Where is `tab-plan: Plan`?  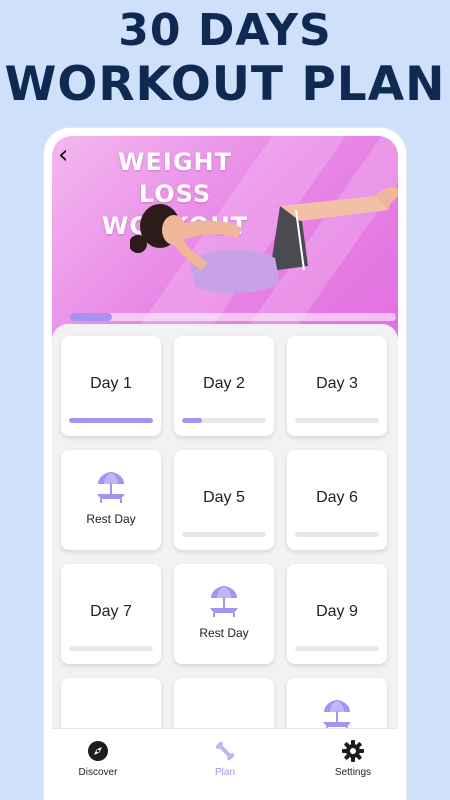
tab-plan: Plan is located at coordinates (225, 764).